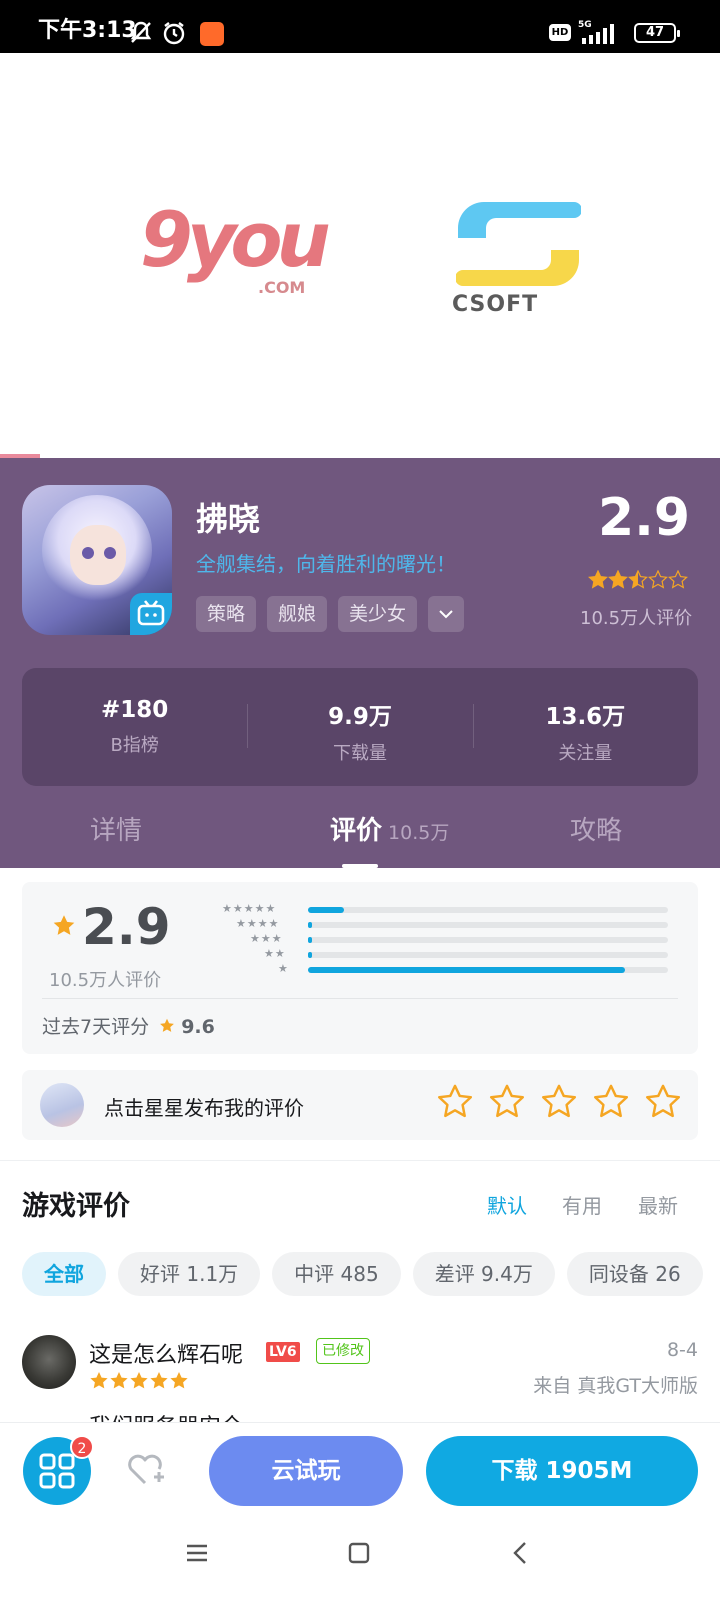 The image size is (720, 1600). What do you see at coordinates (197, 1555) in the screenshot?
I see `menu-icon` at bounding box center [197, 1555].